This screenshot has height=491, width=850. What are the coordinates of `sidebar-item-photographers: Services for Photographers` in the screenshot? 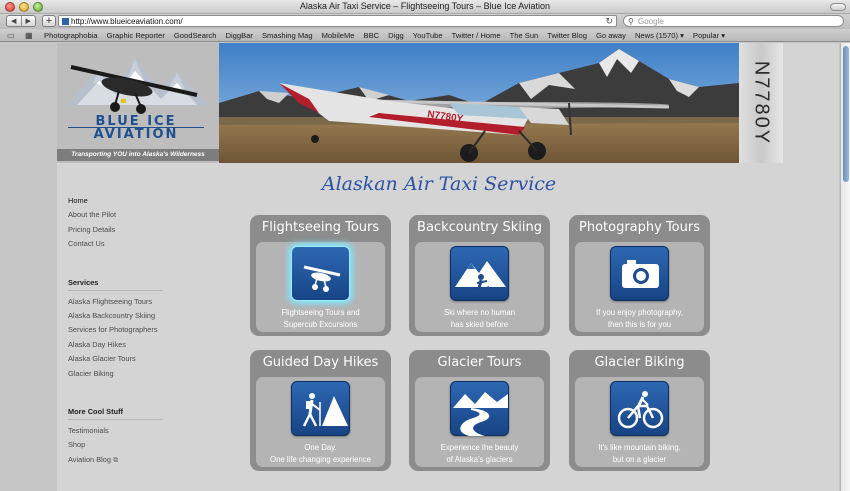 It's located at (115, 331).